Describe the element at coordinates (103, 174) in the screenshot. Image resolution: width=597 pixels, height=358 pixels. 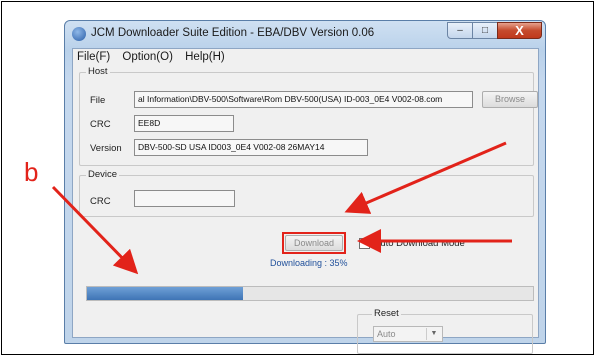
I see `device-group-label: Device` at that location.